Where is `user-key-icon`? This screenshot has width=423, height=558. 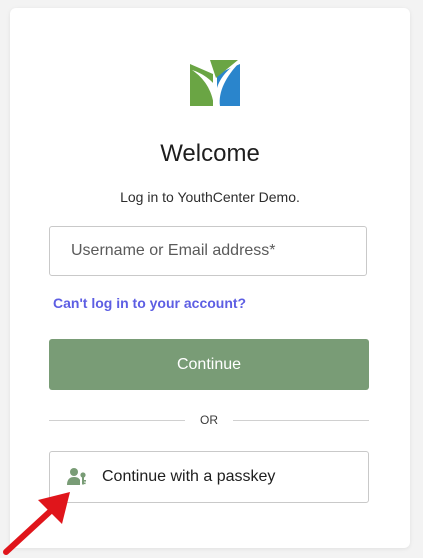
user-key-icon is located at coordinates (76, 476).